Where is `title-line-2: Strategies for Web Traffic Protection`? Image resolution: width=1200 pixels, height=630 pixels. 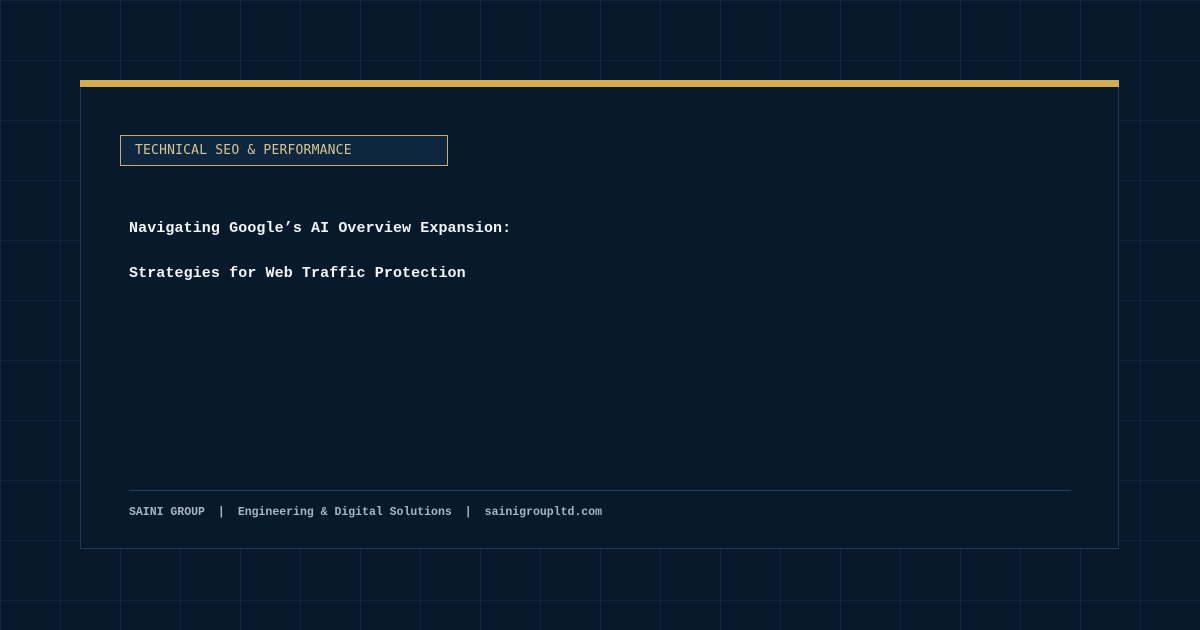 title-line-2: Strategies for Web Traffic Protection is located at coordinates (297, 273).